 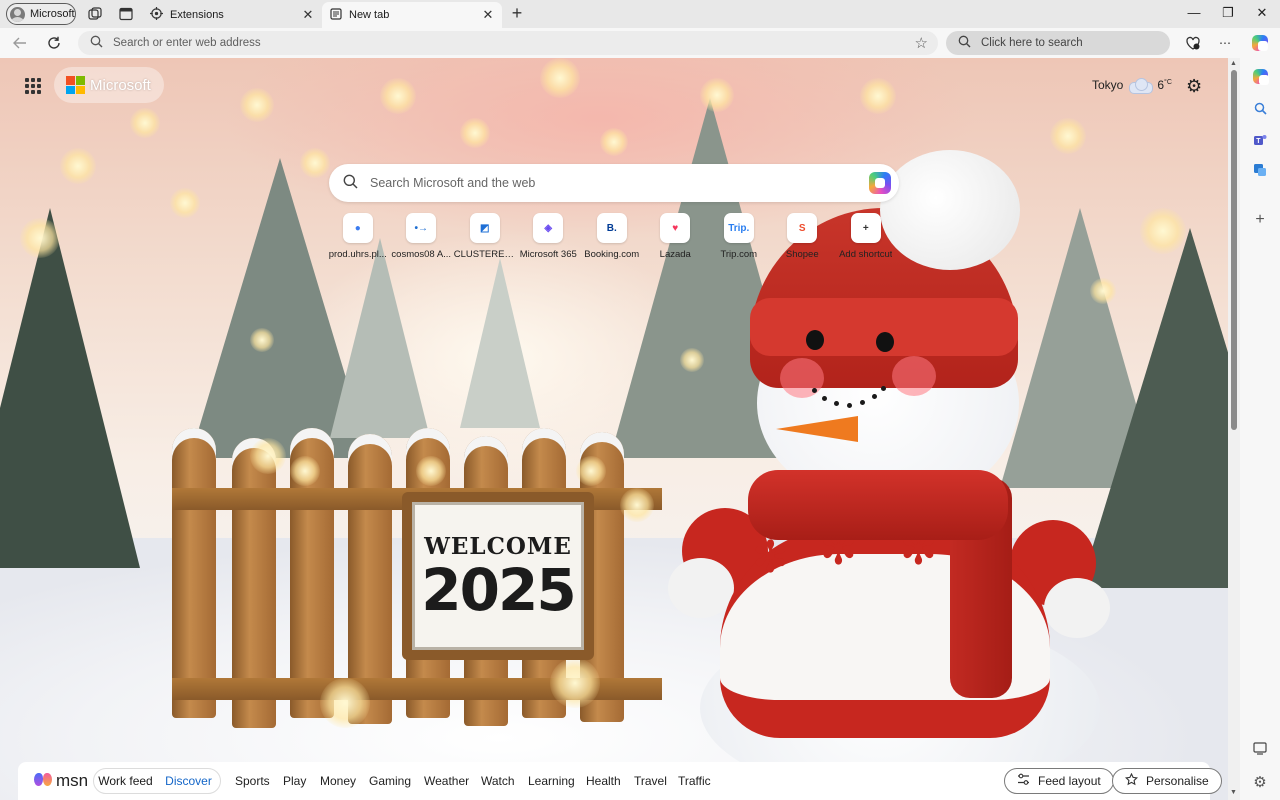 What do you see at coordinates (390, 781) in the screenshot?
I see `nav-link-gaming: Gaming` at bounding box center [390, 781].